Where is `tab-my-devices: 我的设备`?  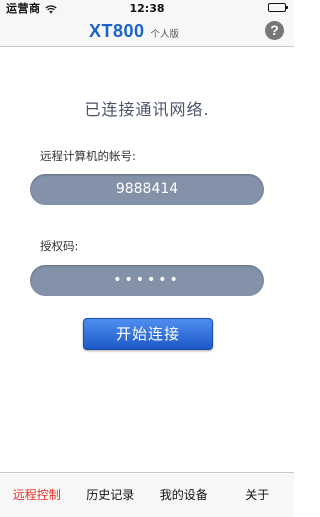 tab-my-devices: 我的设备 is located at coordinates (184, 495).